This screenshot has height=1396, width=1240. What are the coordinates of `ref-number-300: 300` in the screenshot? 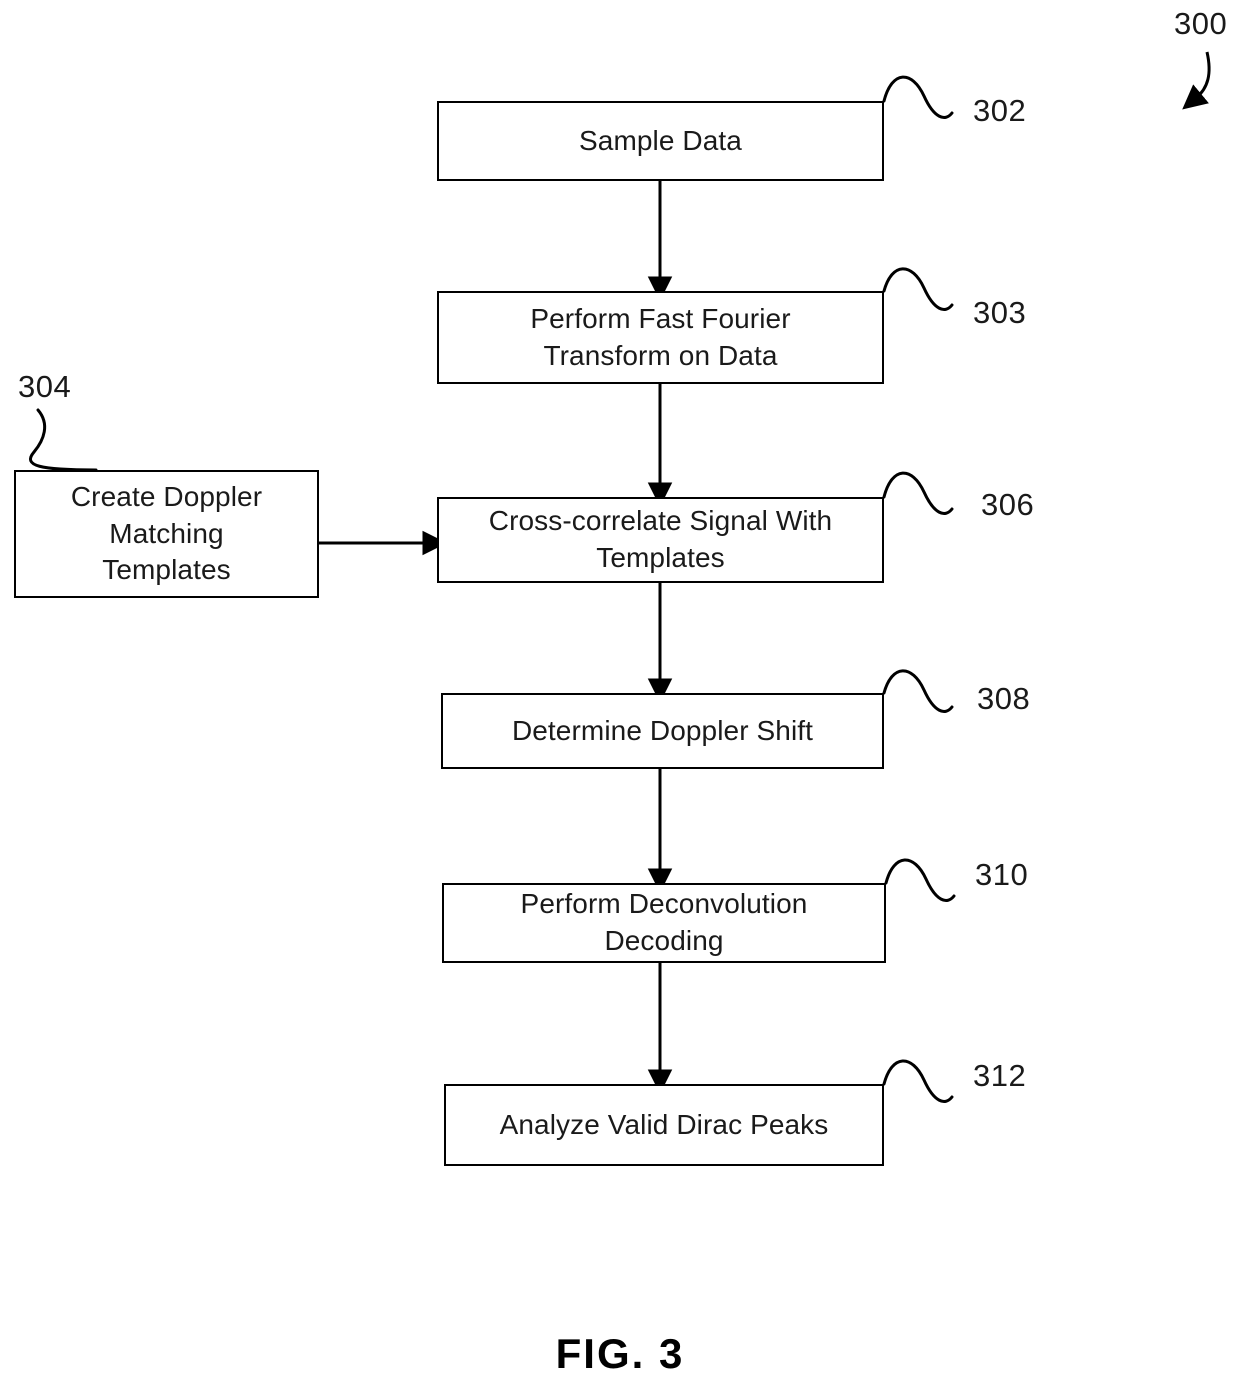 It's located at (1201, 23).